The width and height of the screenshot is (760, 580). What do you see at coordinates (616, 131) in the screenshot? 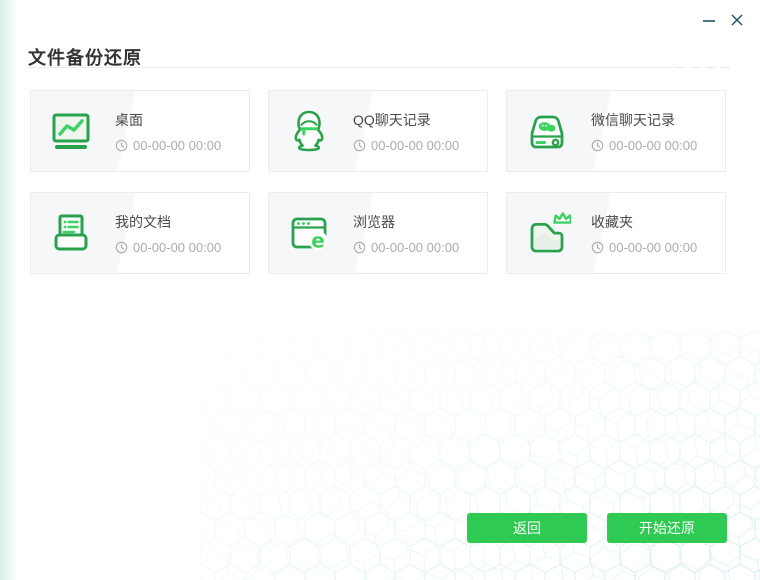
I see `card-wechat-chat-history: 微信聊天记录 00-00-00 00:00` at bounding box center [616, 131].